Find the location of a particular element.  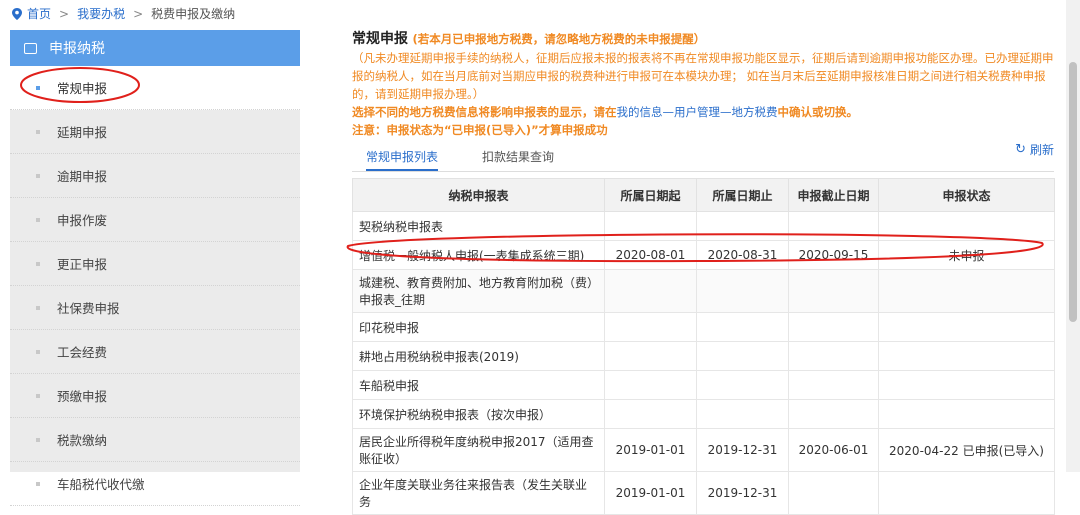

form-name-cell: 车船税申报 is located at coordinates (478, 385).